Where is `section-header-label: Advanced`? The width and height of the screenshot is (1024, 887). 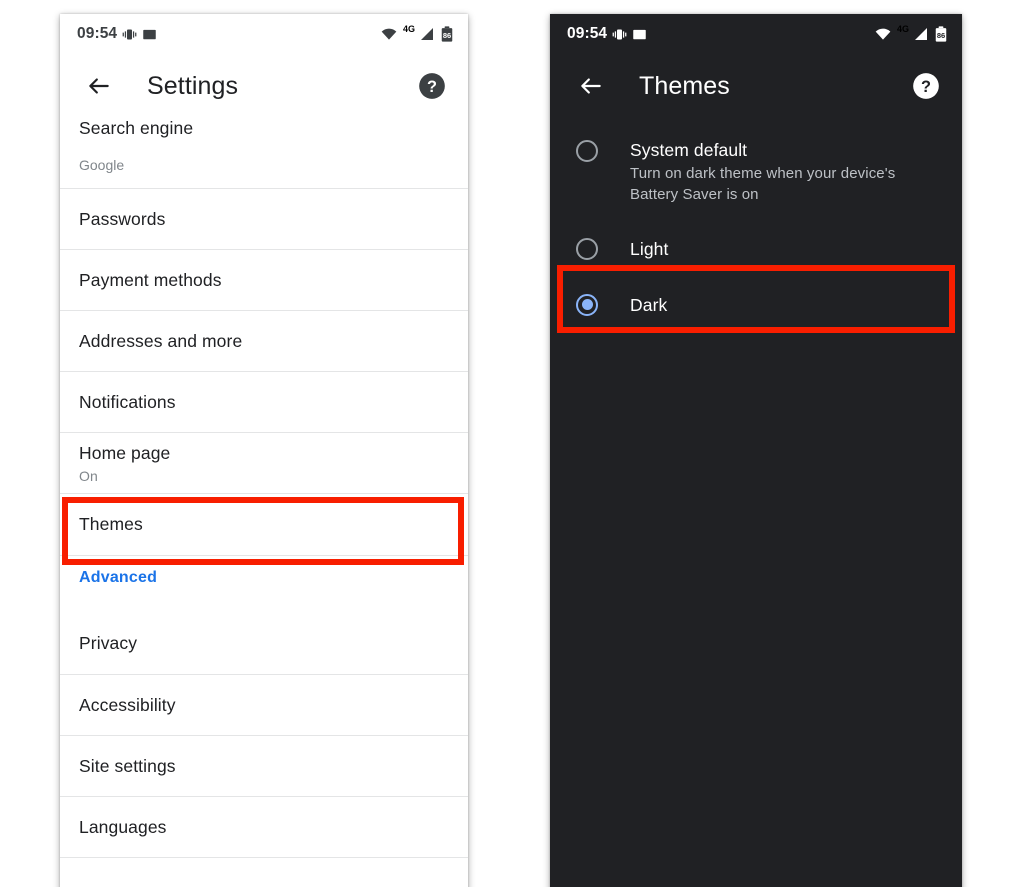
section-header-label: Advanced is located at coordinates (118, 577).